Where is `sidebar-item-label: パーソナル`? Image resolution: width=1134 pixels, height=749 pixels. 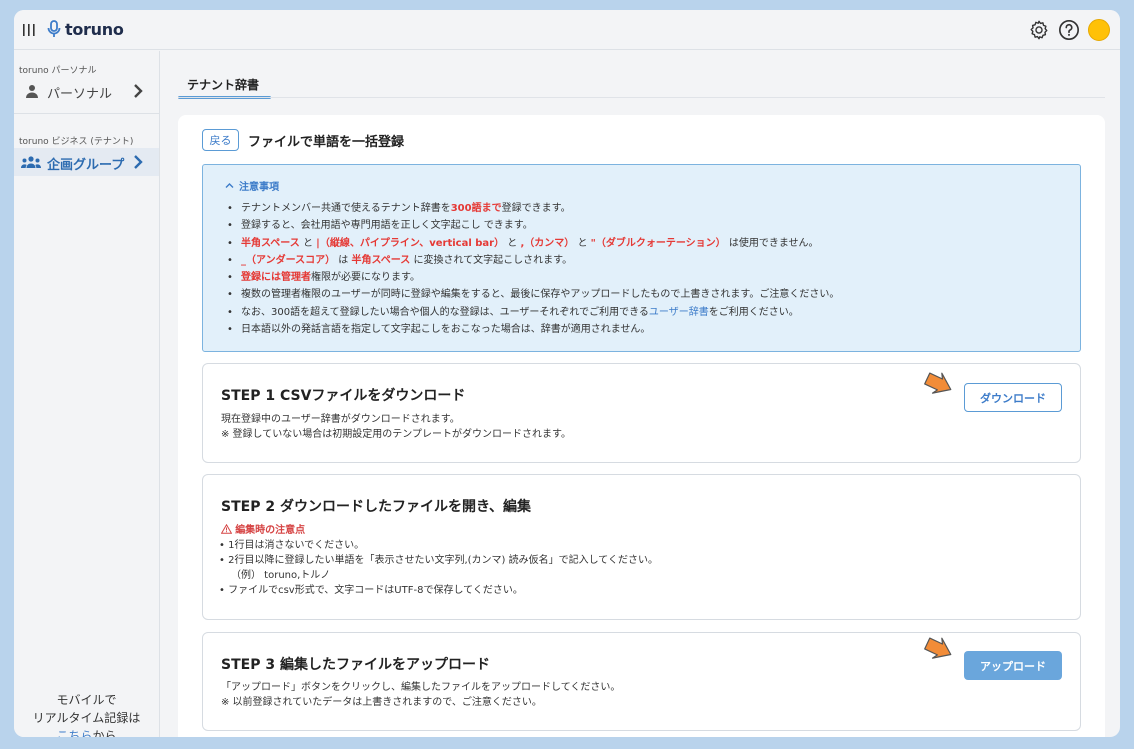 sidebar-item-label: パーソナル is located at coordinates (80, 94).